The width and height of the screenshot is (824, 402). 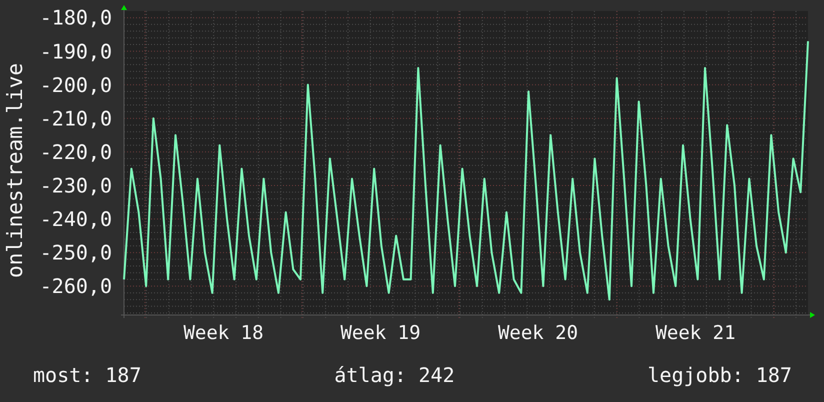 I want to click on axis-label: -240,0, so click(x=76, y=219).